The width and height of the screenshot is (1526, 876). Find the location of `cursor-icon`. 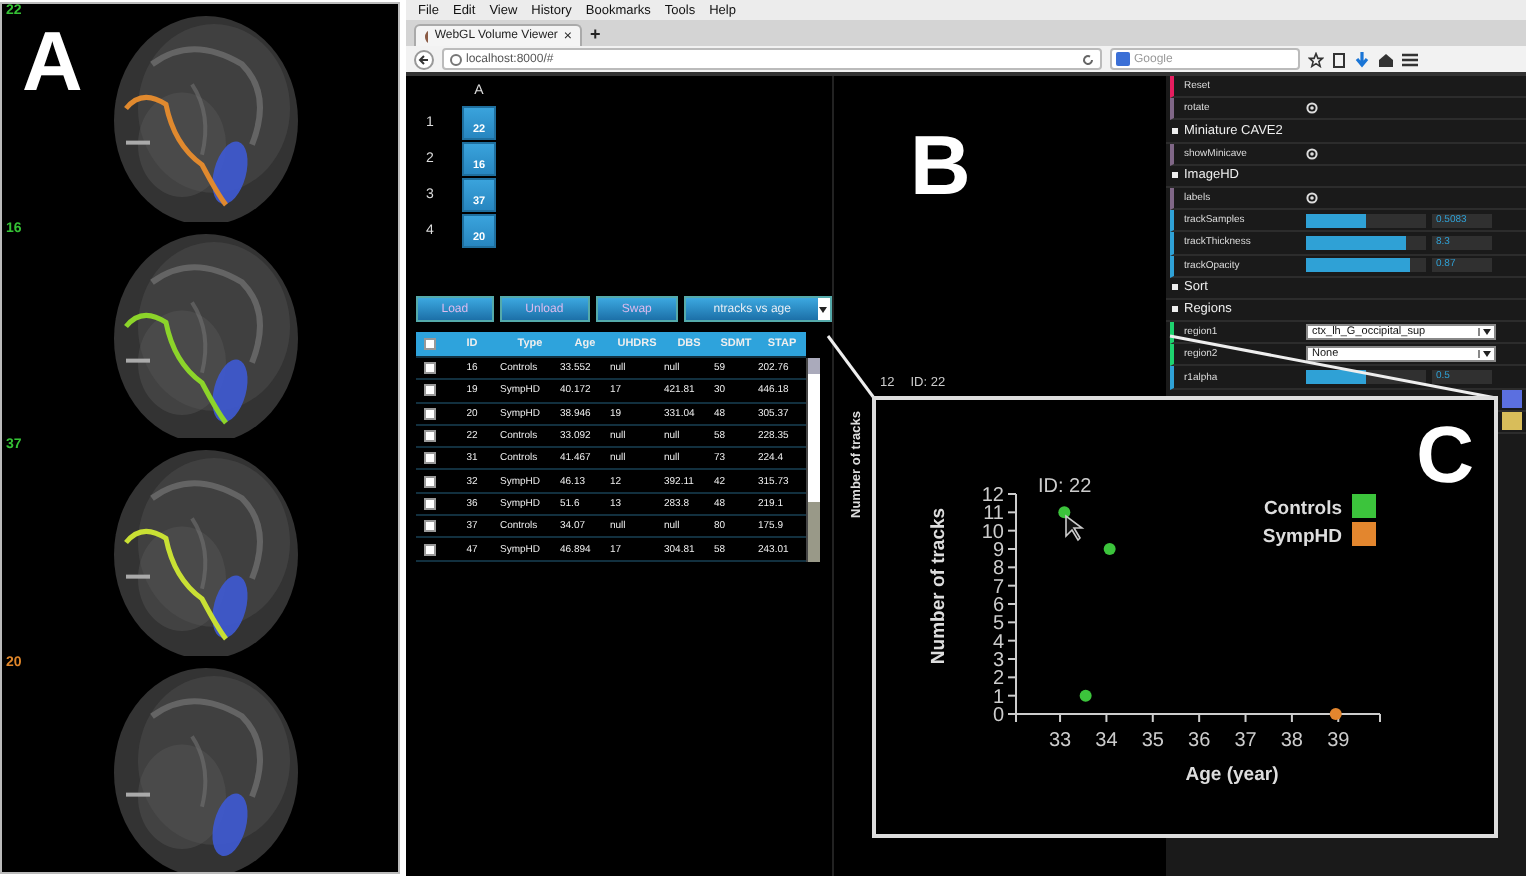

cursor-icon is located at coordinates (1075, 528).